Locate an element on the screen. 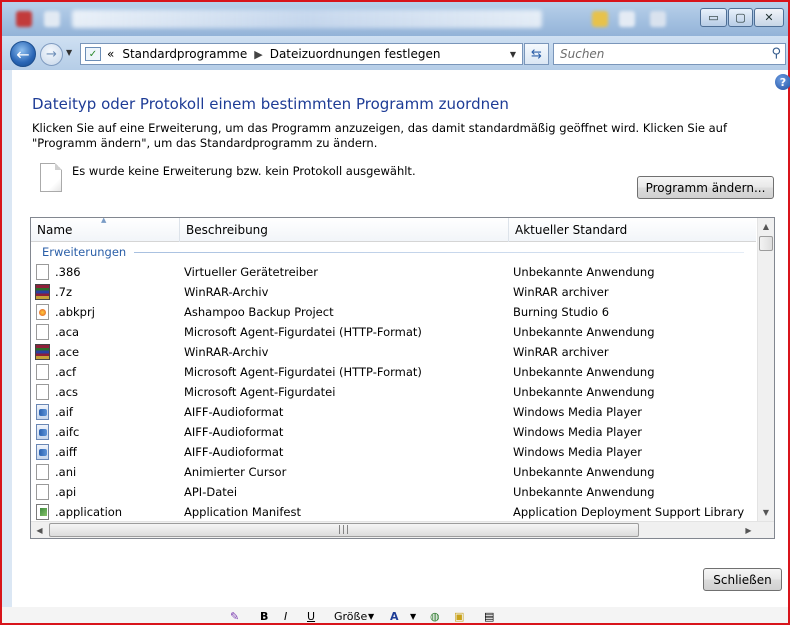 The height and width of the screenshot is (625, 790). image-icon: ▣ is located at coordinates (459, 616).